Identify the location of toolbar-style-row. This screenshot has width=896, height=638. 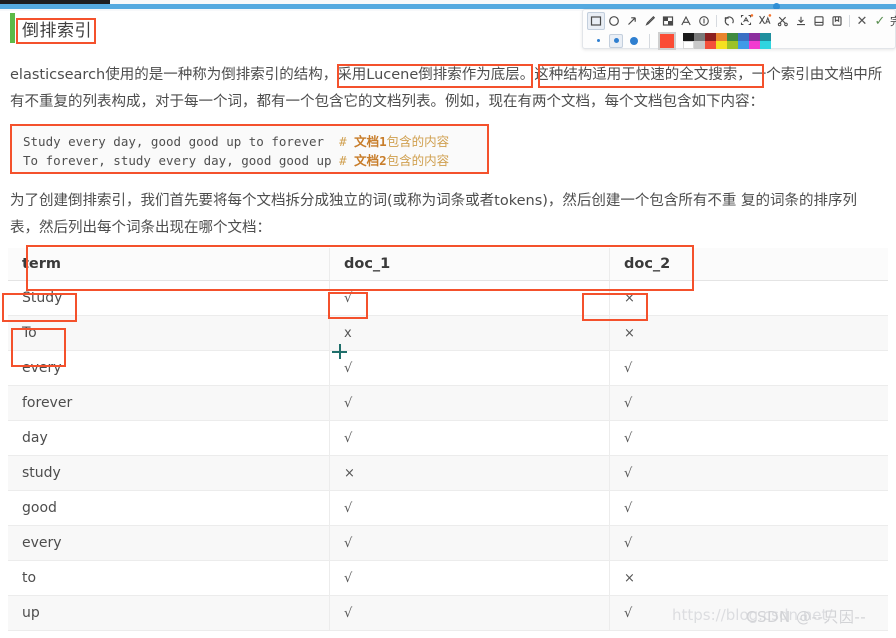
(681, 40).